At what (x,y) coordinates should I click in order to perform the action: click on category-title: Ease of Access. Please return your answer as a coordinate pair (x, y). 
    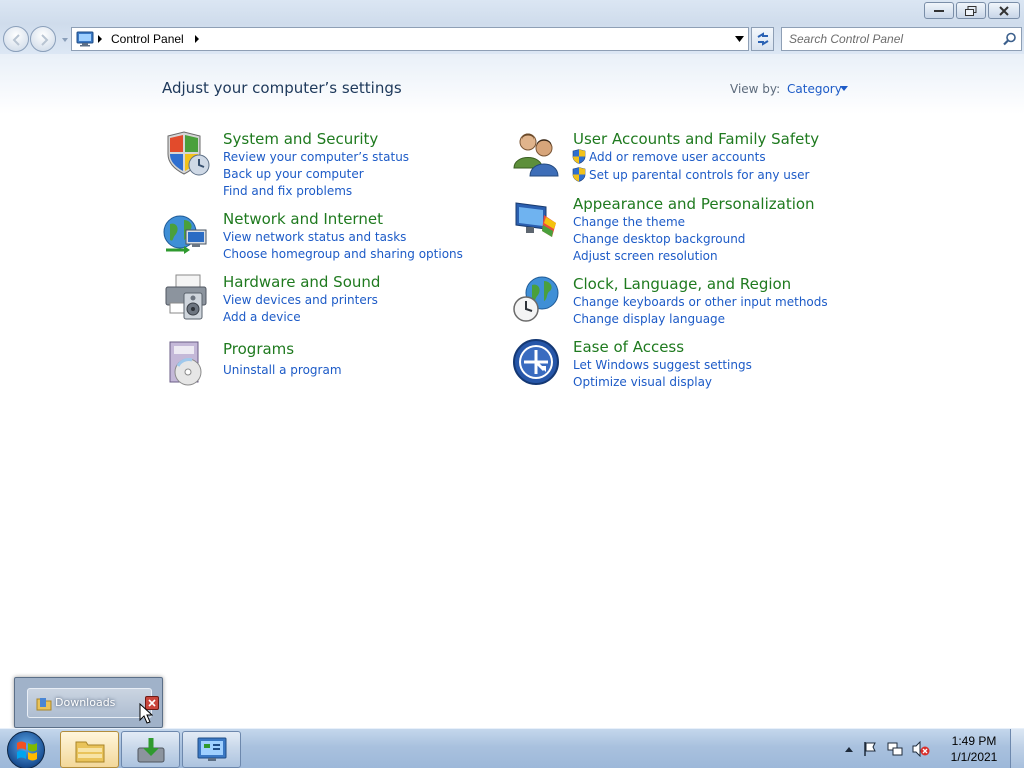
    Looking at the image, I should click on (628, 347).